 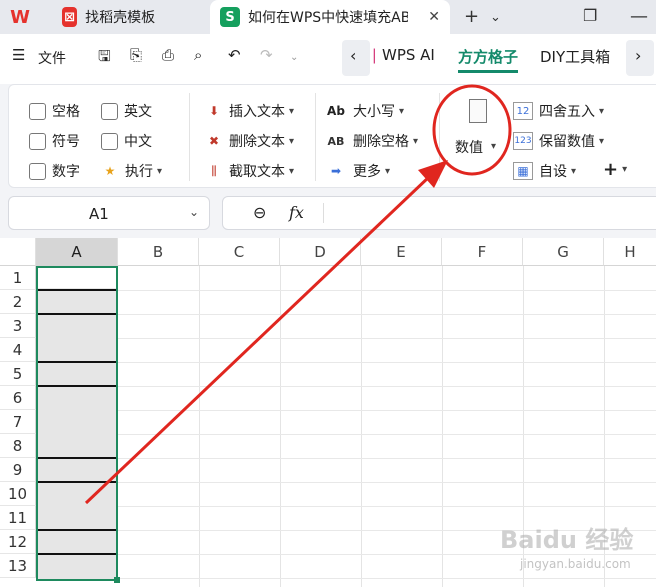 I want to click on add-tab-icon: +, so click(x=471, y=16).